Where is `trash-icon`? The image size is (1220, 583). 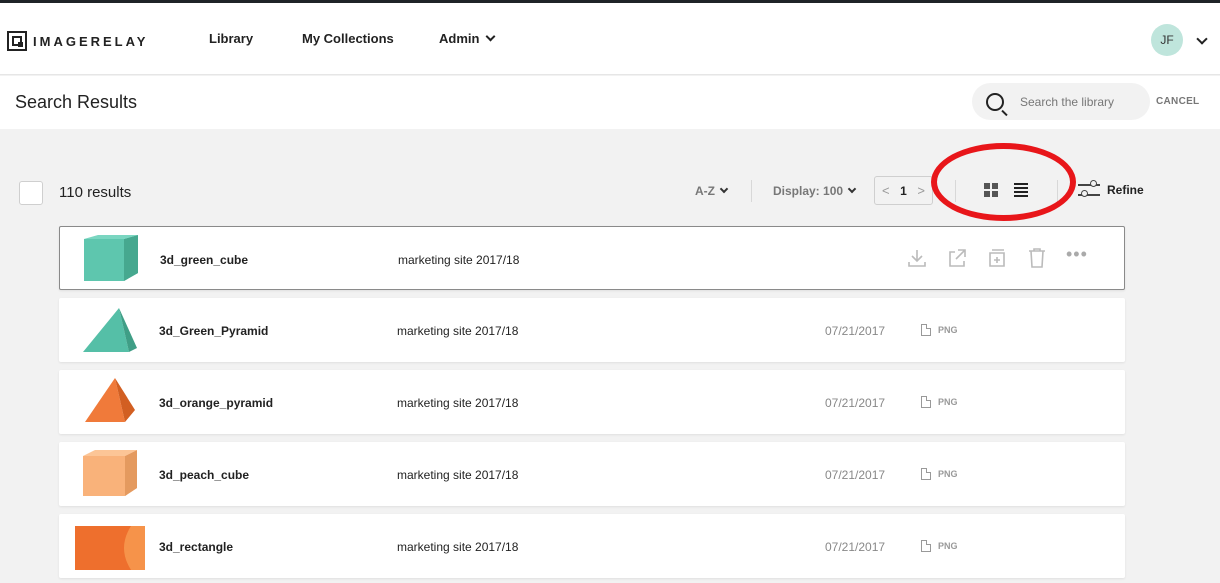
trash-icon is located at coordinates (1037, 258).